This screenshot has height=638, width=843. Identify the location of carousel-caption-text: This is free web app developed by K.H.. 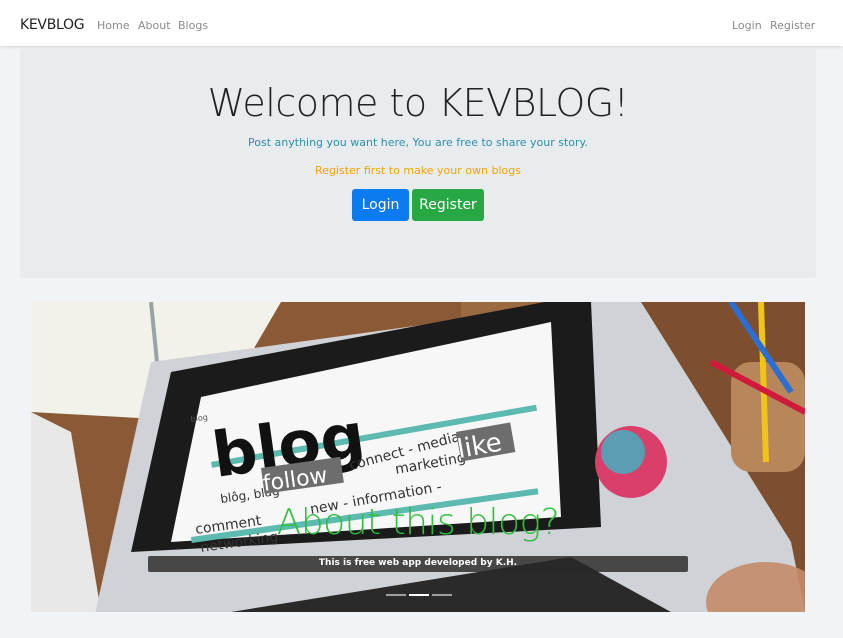
(418, 563).